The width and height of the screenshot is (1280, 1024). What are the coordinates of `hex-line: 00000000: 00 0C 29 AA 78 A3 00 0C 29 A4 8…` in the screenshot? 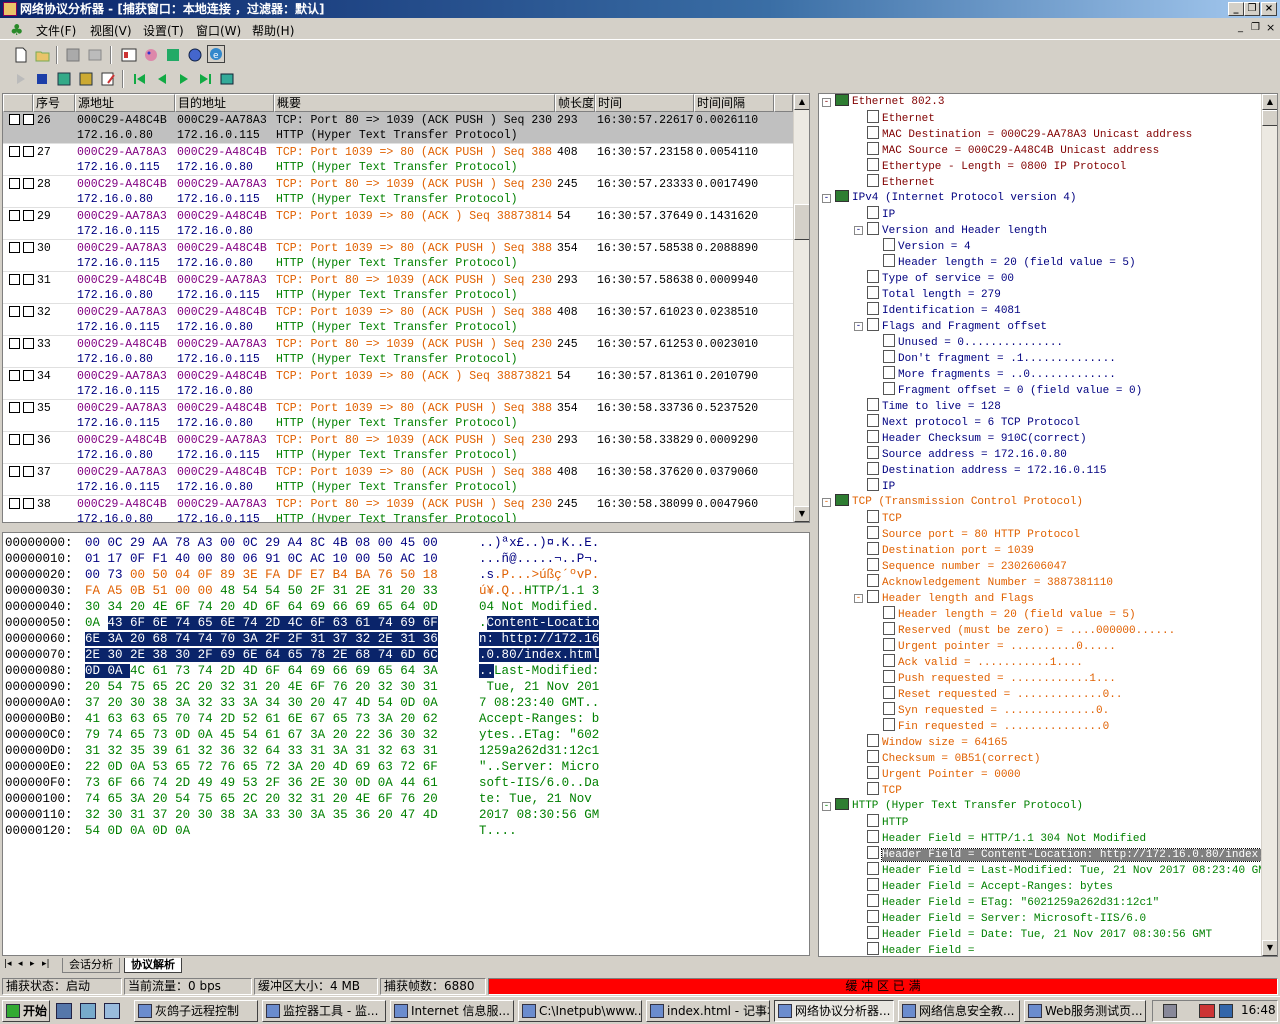 It's located at (302, 543).